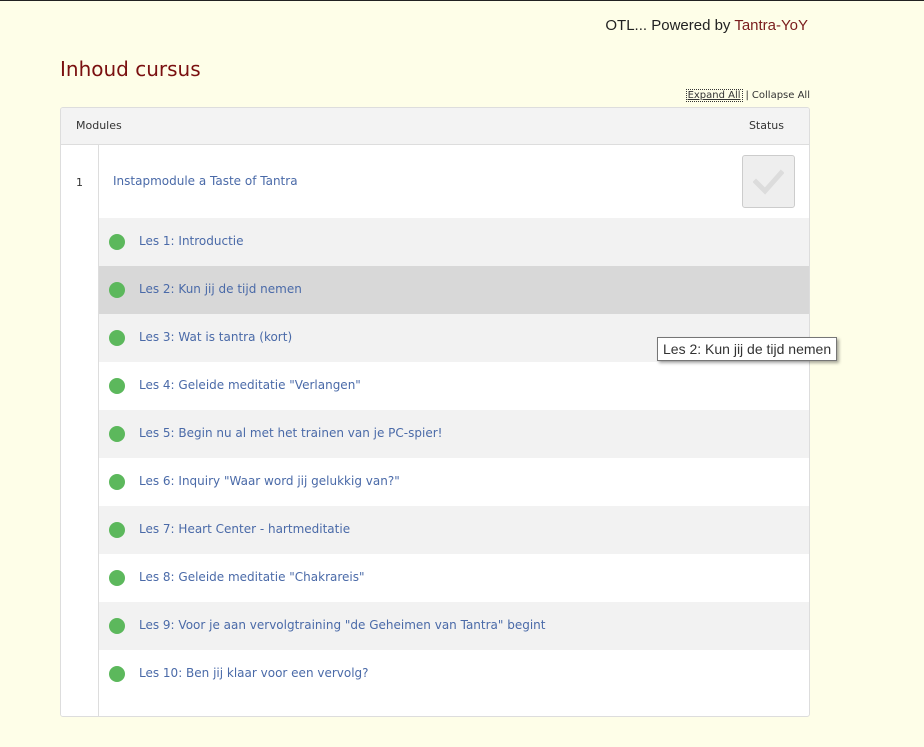 This screenshot has height=747, width=924. I want to click on expand-collapse-controls: Expand All | Collapse All, so click(747, 95).